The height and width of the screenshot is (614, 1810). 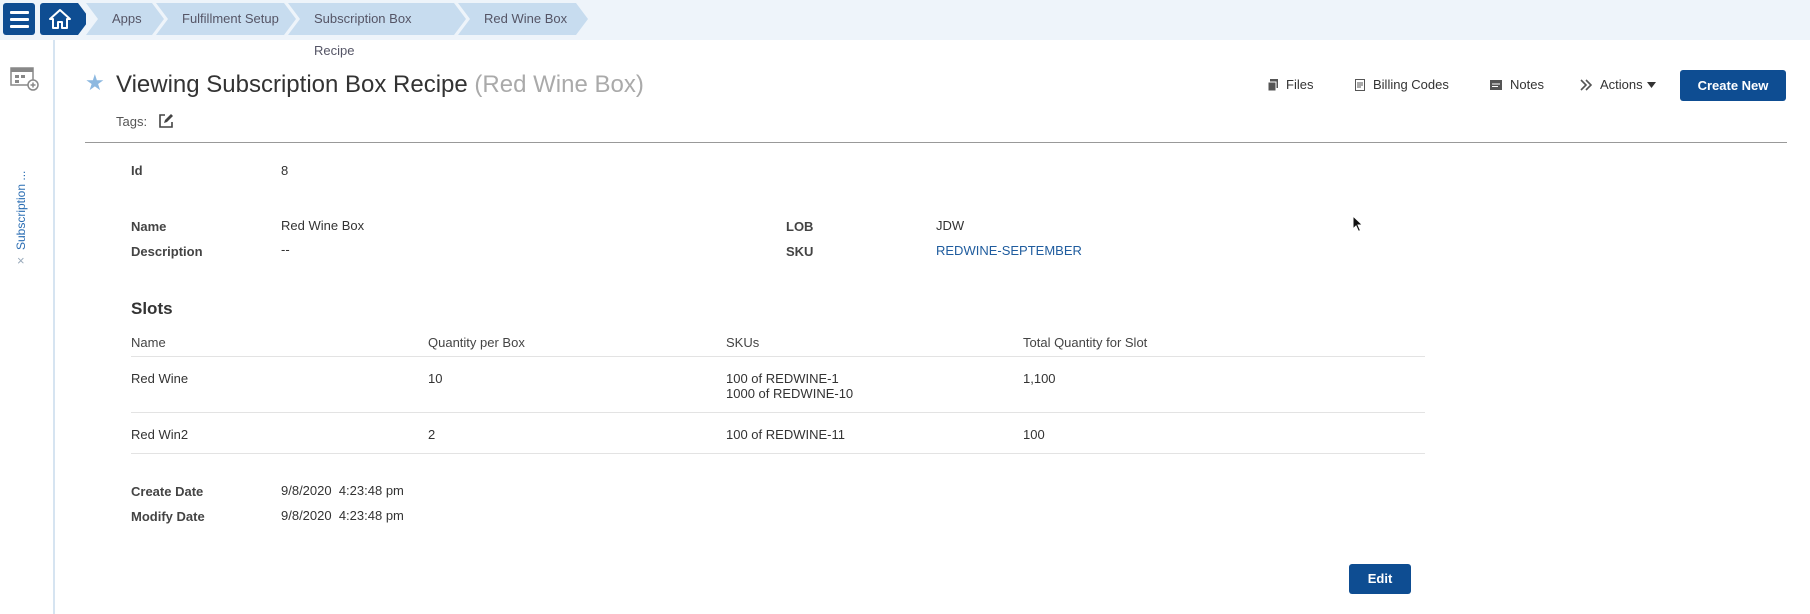 I want to click on breadcrumb-label: Red Wine Box, so click(x=526, y=18).